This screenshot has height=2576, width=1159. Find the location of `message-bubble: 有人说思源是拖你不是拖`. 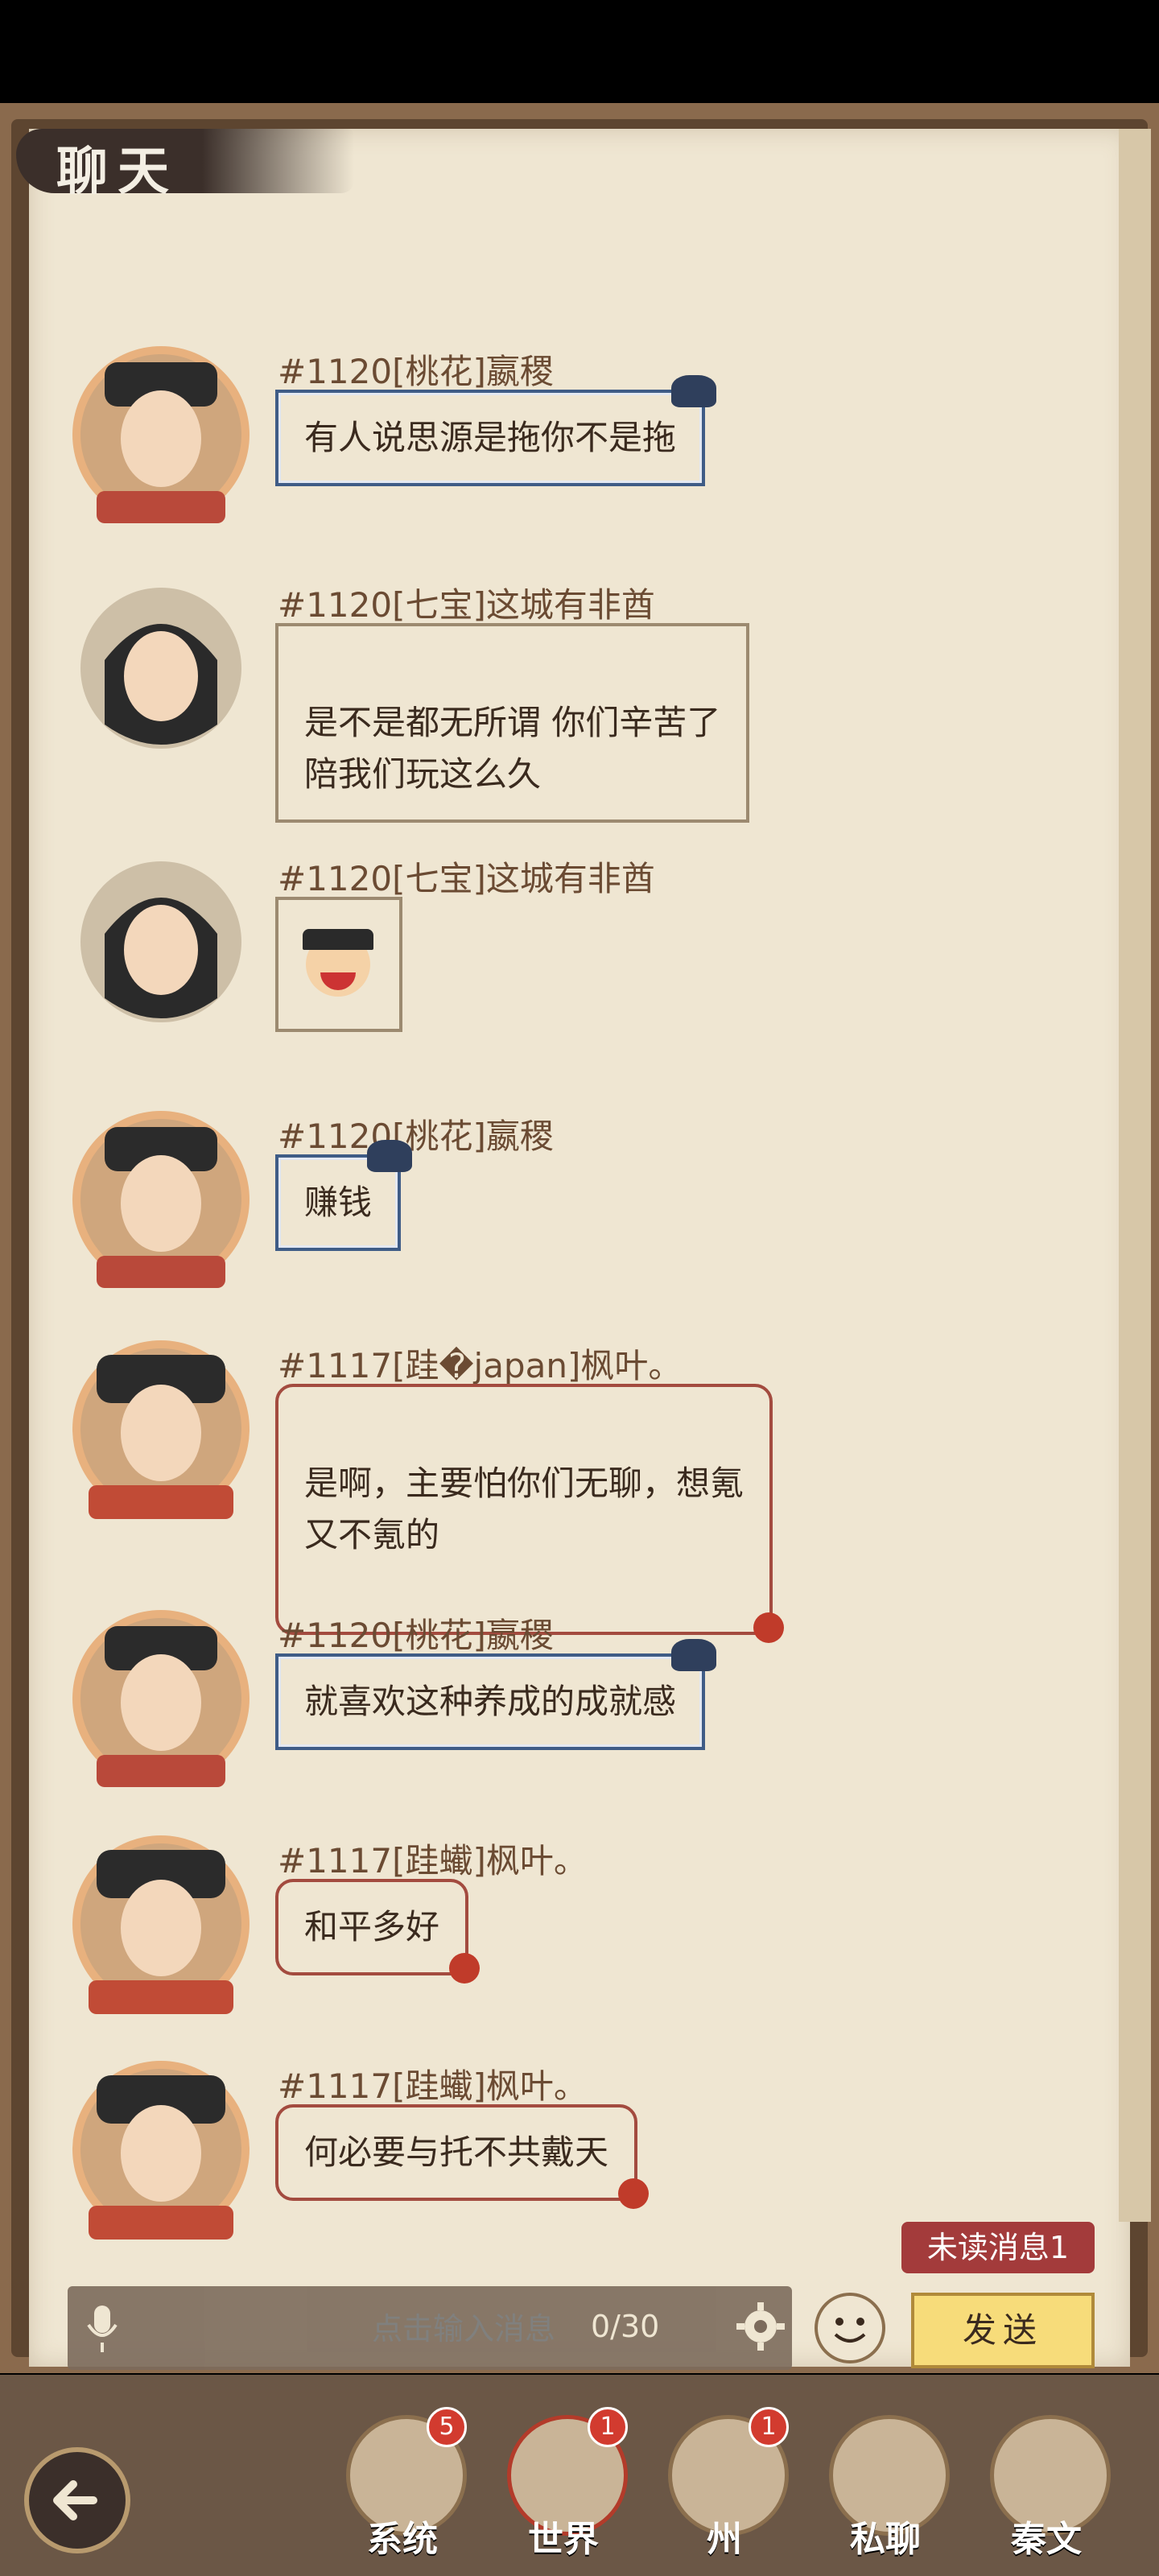

message-bubble: 有人说思源是拖你不是拖 is located at coordinates (496, 430).